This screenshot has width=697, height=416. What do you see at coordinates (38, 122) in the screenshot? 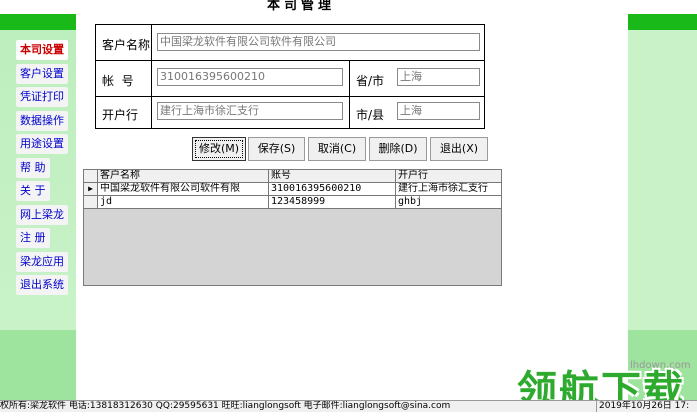
I see `sidebar-item-data-operation: 数据操作` at bounding box center [38, 122].